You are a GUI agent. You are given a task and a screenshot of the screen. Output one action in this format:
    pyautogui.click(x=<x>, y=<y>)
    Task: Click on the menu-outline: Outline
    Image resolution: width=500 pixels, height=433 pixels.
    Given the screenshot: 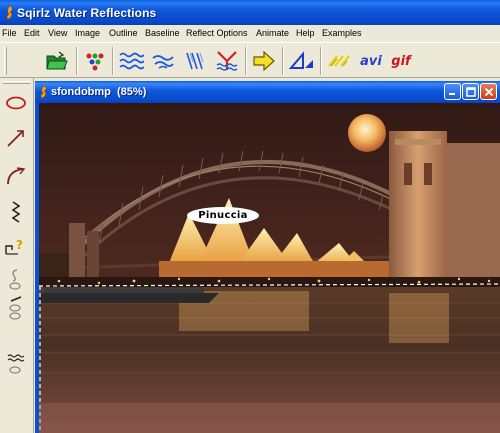 What is the action you would take?
    pyautogui.click(x=123, y=33)
    